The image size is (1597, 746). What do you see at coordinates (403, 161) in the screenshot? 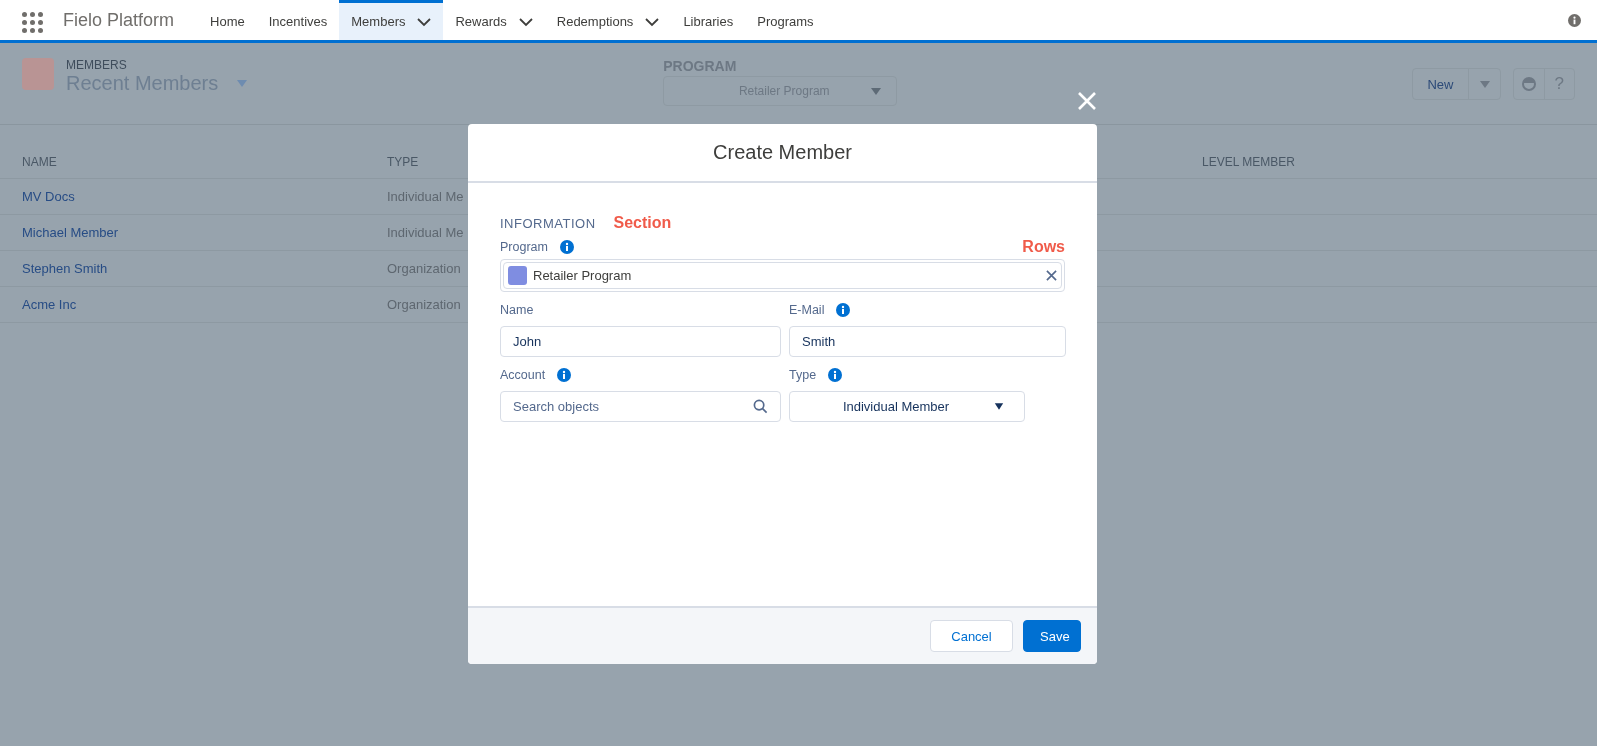
I see `column-header: TYPE` at bounding box center [403, 161].